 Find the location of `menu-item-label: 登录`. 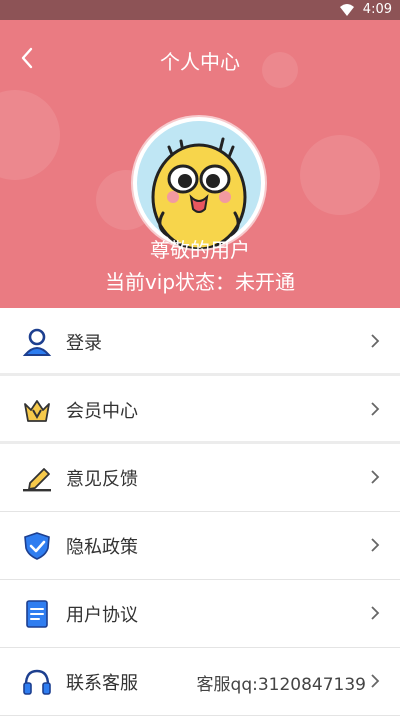

menu-item-label: 登录 is located at coordinates (84, 343).